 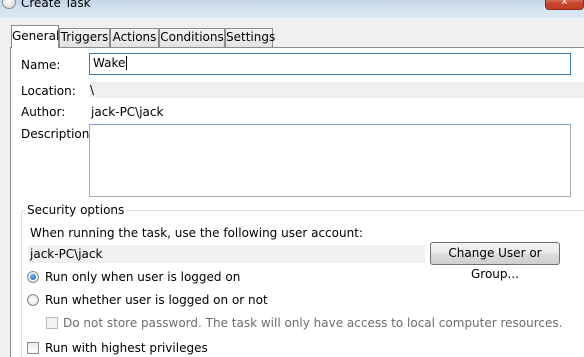 I want to click on name-input-value: Wake, so click(x=109, y=63).